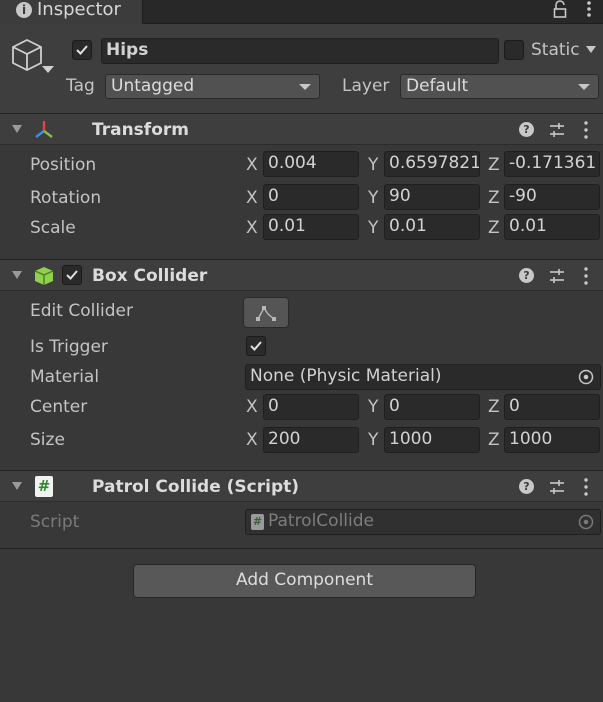 Image resolution: width=603 pixels, height=702 pixels. I want to click on scale-y-input: 0.01, so click(432, 227).